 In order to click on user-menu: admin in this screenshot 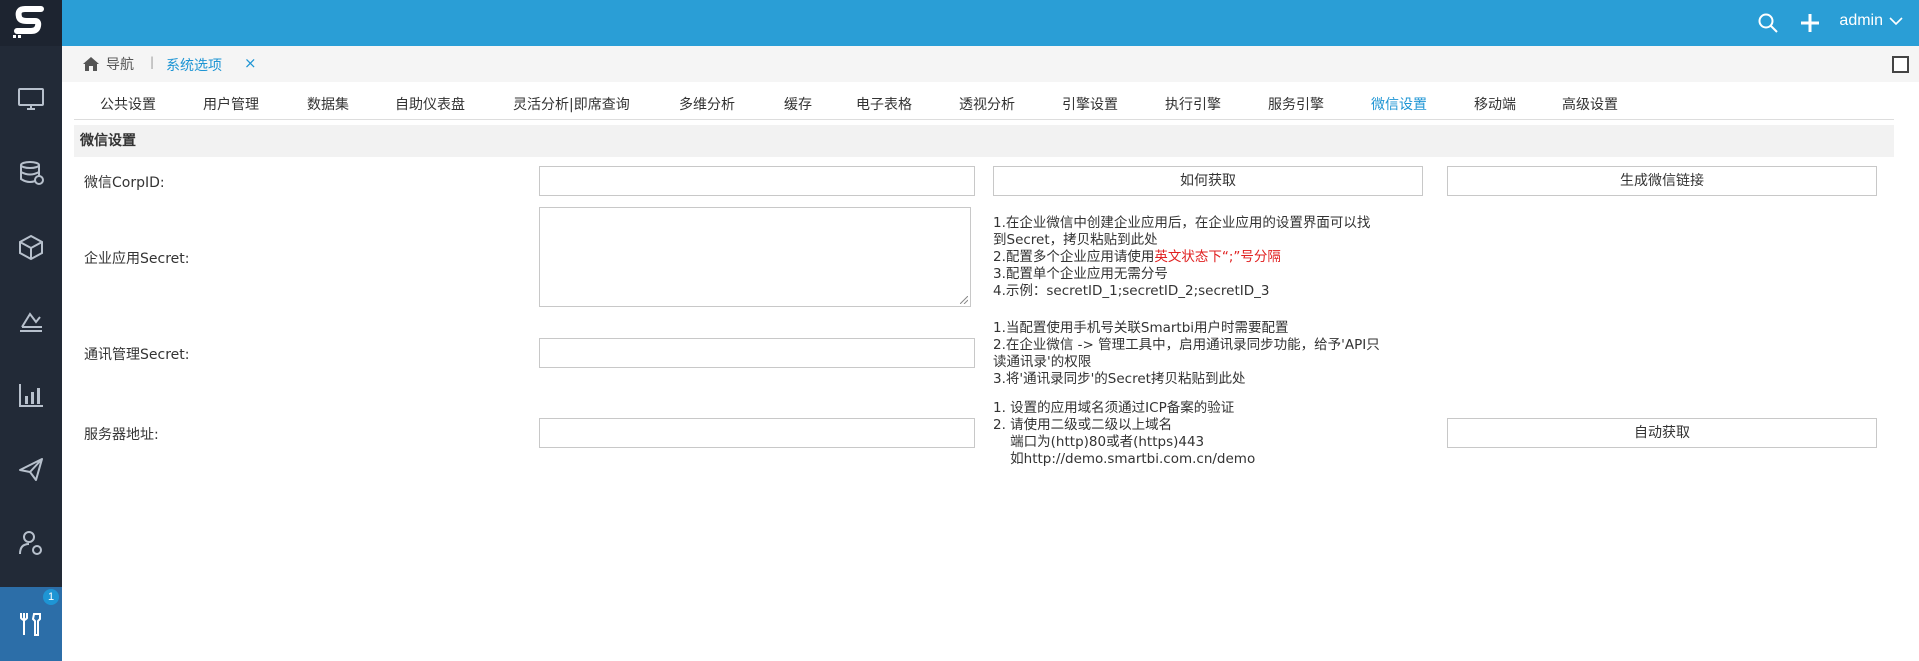, I will do `click(1871, 21)`.